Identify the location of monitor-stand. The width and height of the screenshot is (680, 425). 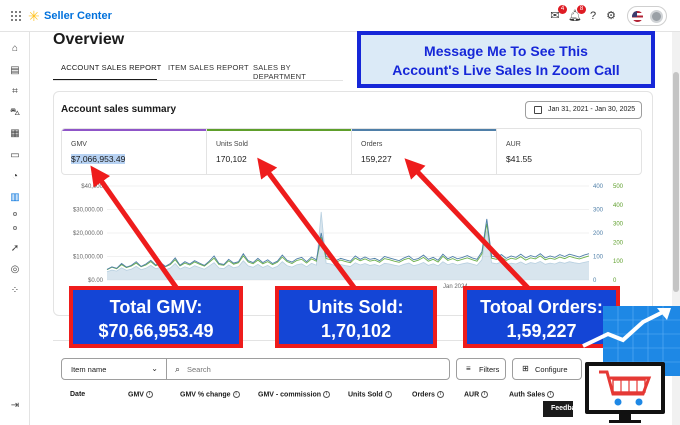
(625, 417).